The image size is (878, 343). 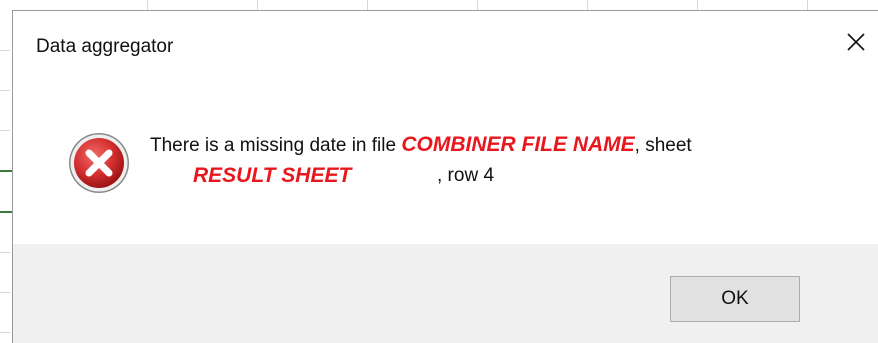 What do you see at coordinates (735, 299) in the screenshot?
I see `ok-button: OK` at bounding box center [735, 299].